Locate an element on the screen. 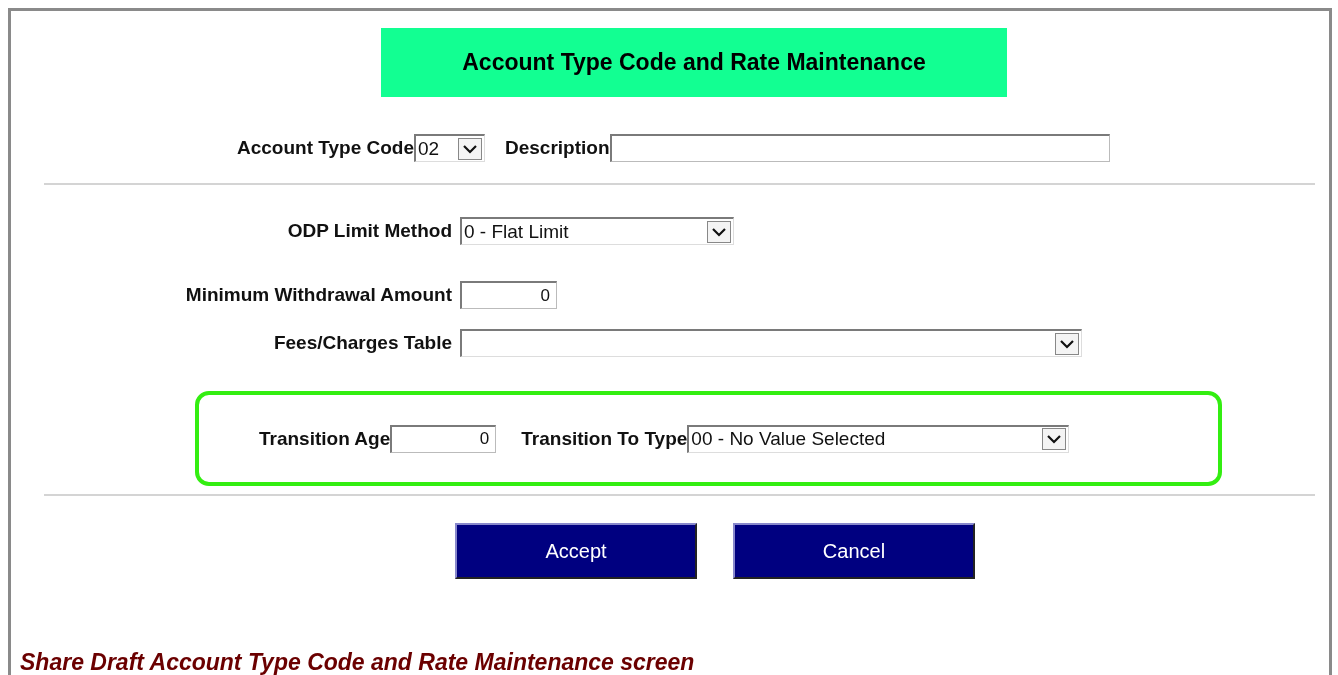  dropdown-field: 02 is located at coordinates (449, 148).